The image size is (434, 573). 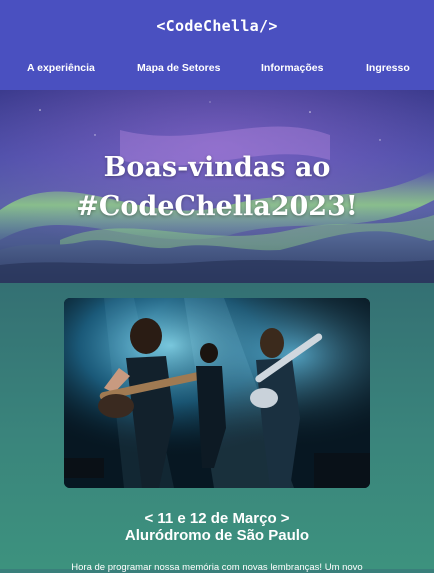 I want to click on nav-link-ingresso: Ingresso, so click(x=388, y=68).